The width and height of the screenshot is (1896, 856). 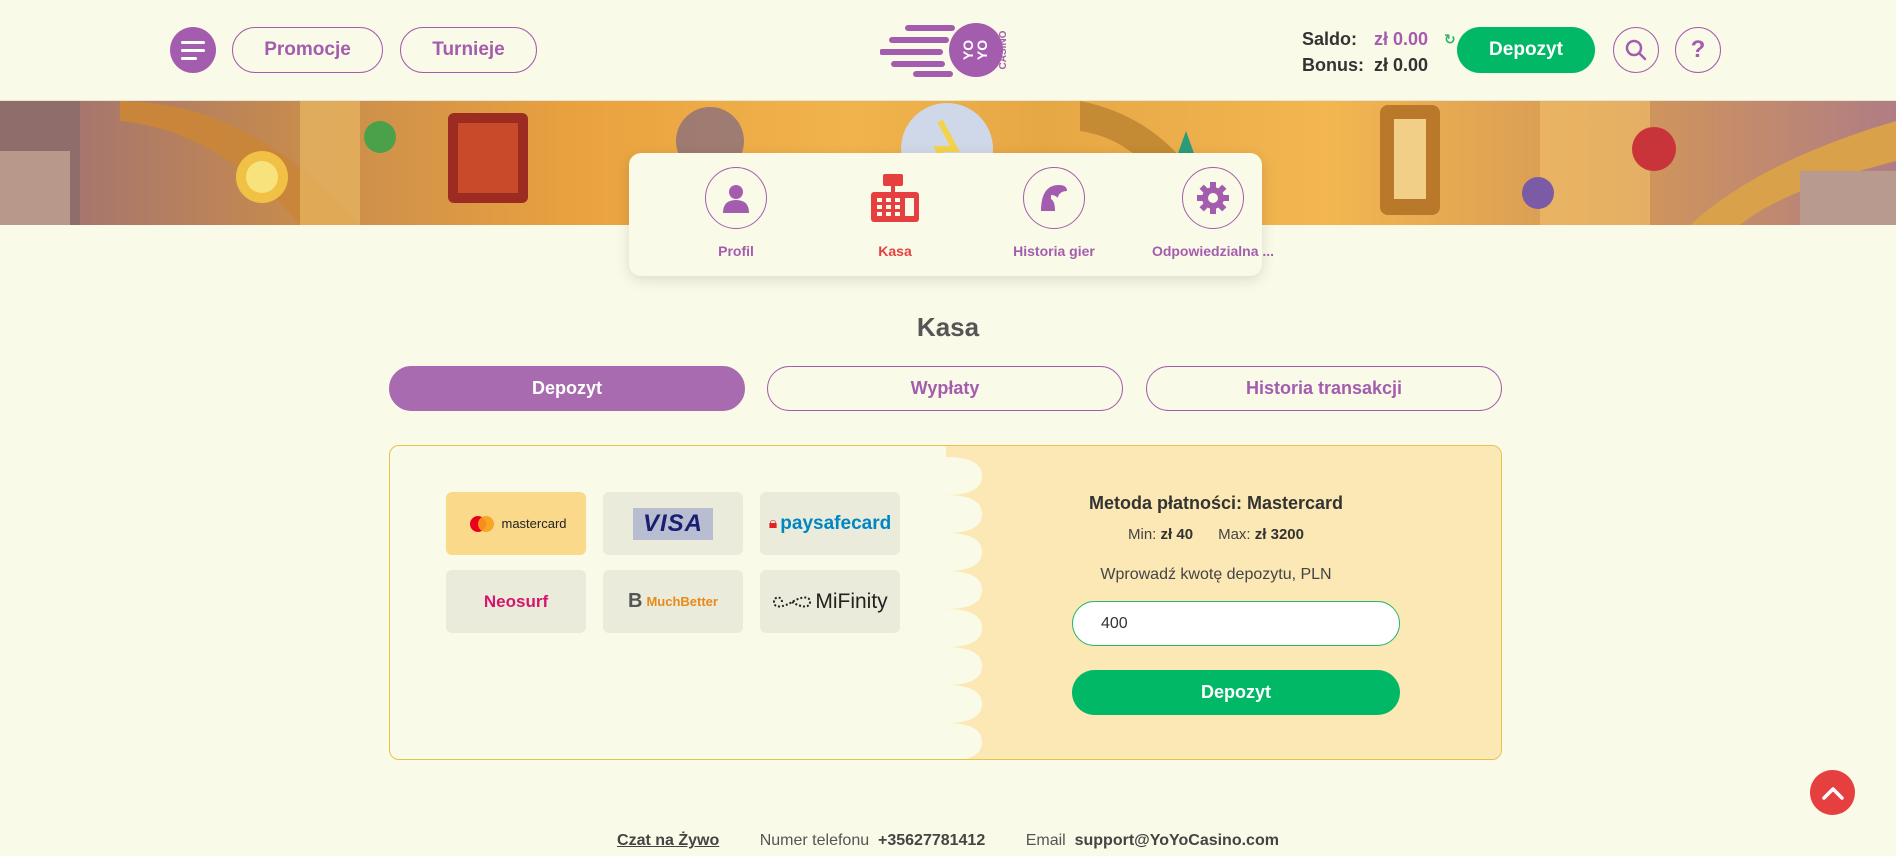 What do you see at coordinates (1401, 39) in the screenshot?
I see `balance-value: zł 0.00` at bounding box center [1401, 39].